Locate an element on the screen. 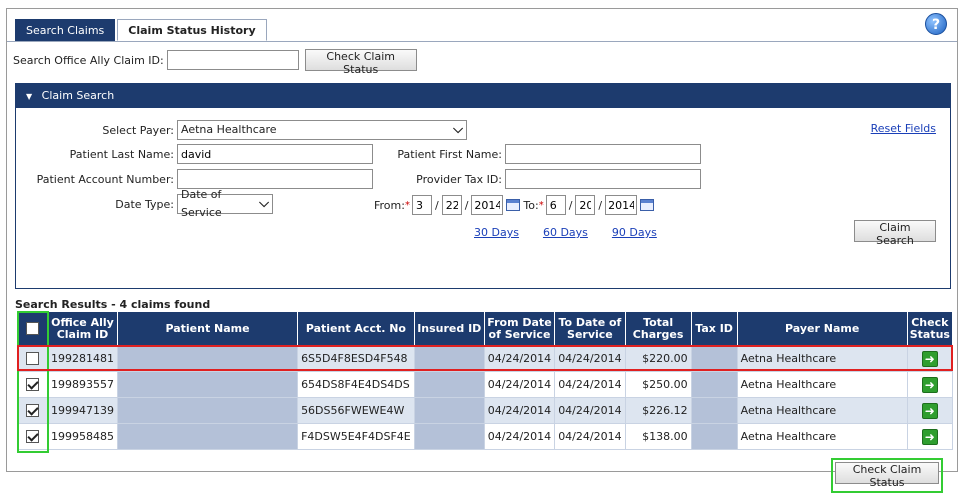 This screenshot has width=964, height=493. header-total-charges: Total Charges is located at coordinates (658, 328).